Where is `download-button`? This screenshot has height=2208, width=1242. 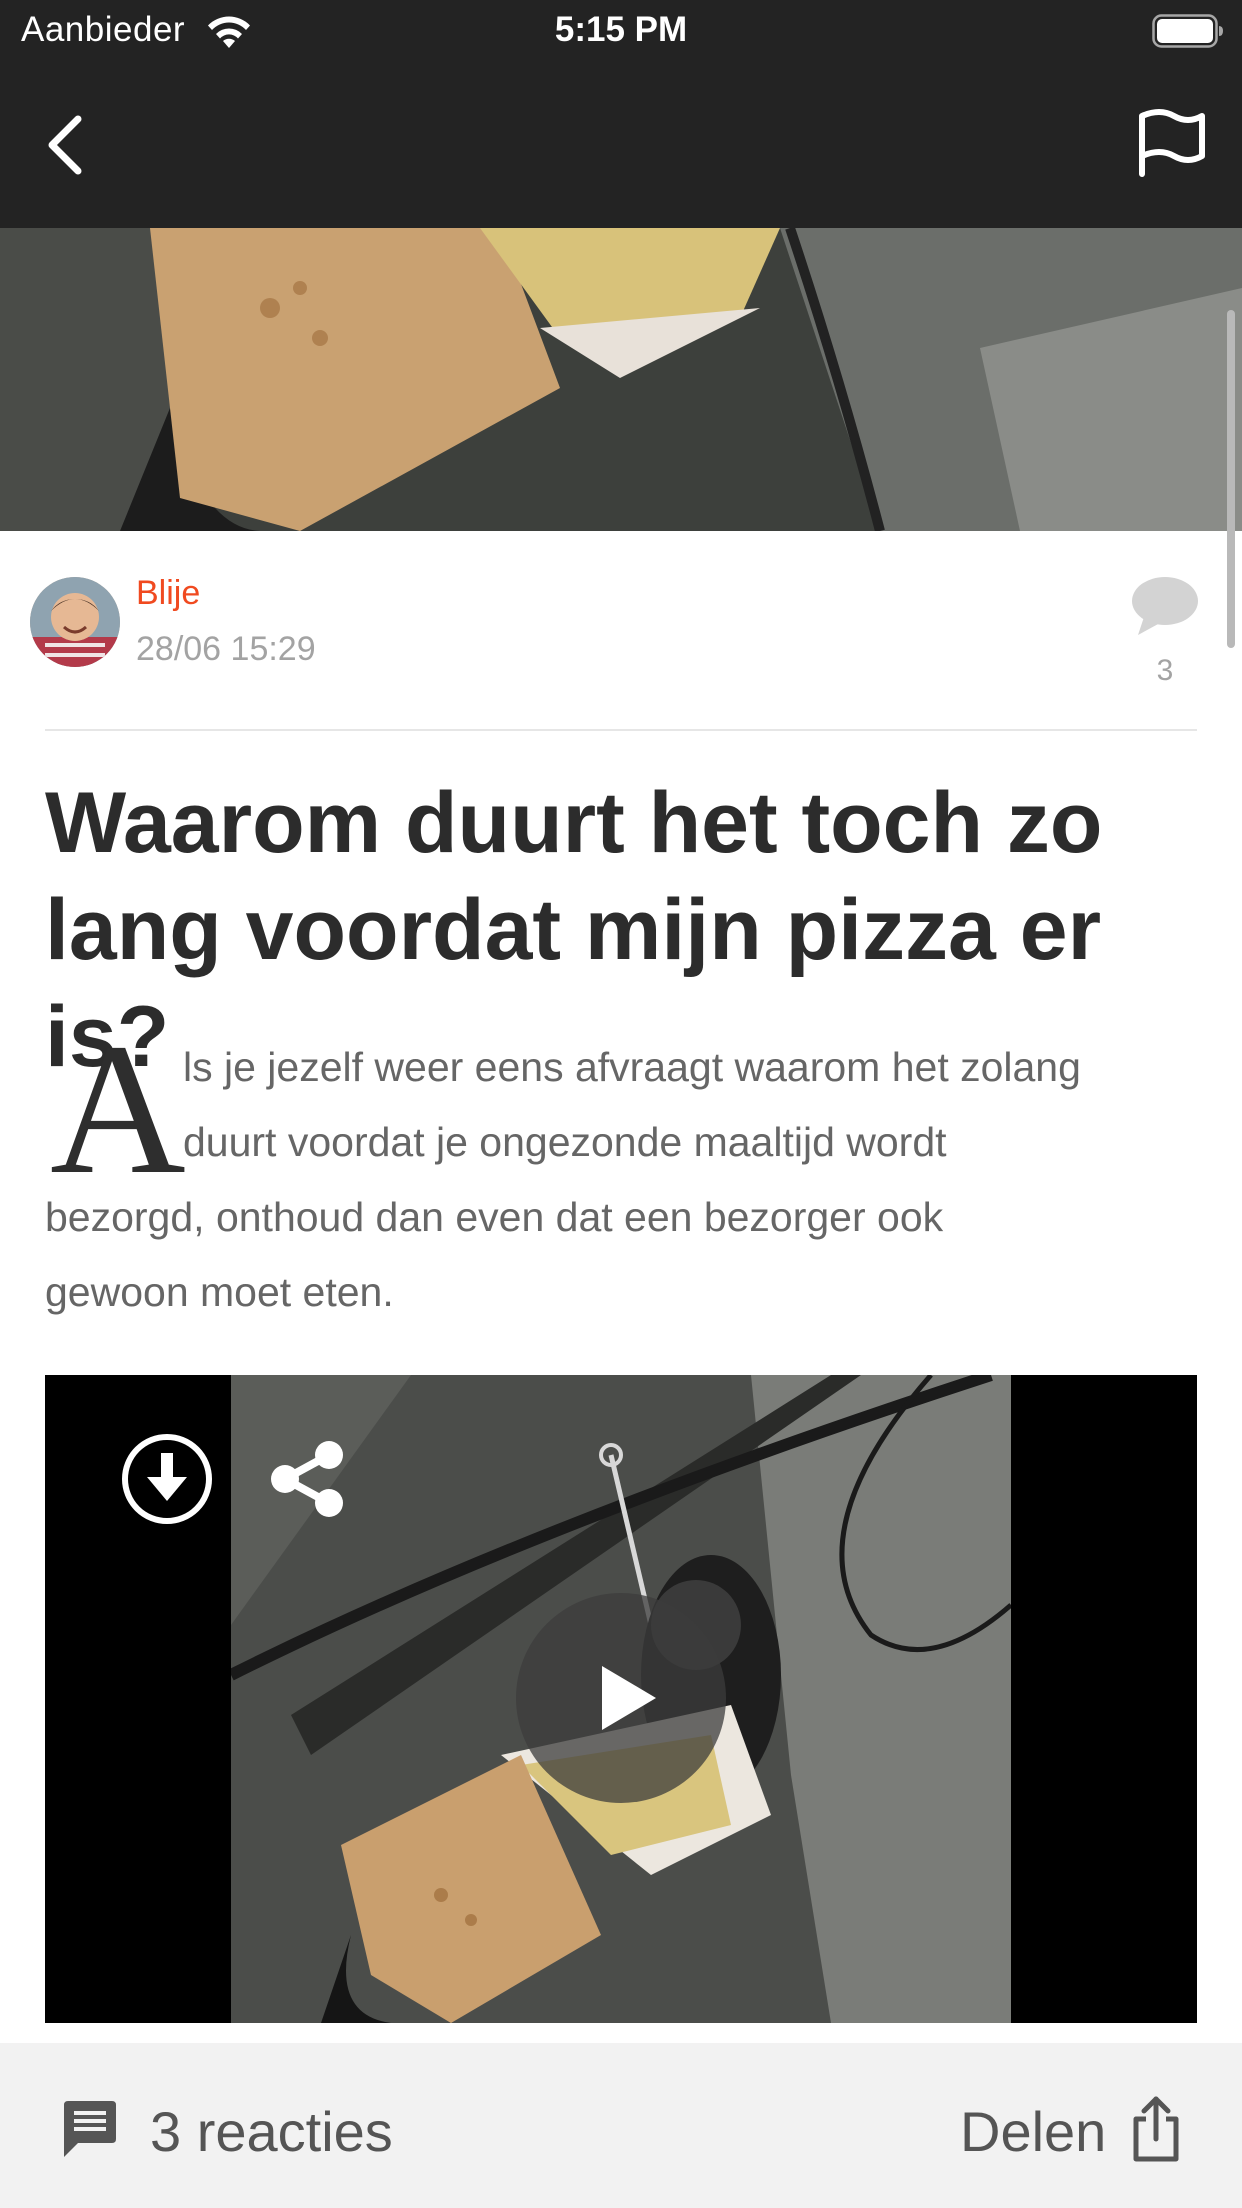
download-button is located at coordinates (167, 1479).